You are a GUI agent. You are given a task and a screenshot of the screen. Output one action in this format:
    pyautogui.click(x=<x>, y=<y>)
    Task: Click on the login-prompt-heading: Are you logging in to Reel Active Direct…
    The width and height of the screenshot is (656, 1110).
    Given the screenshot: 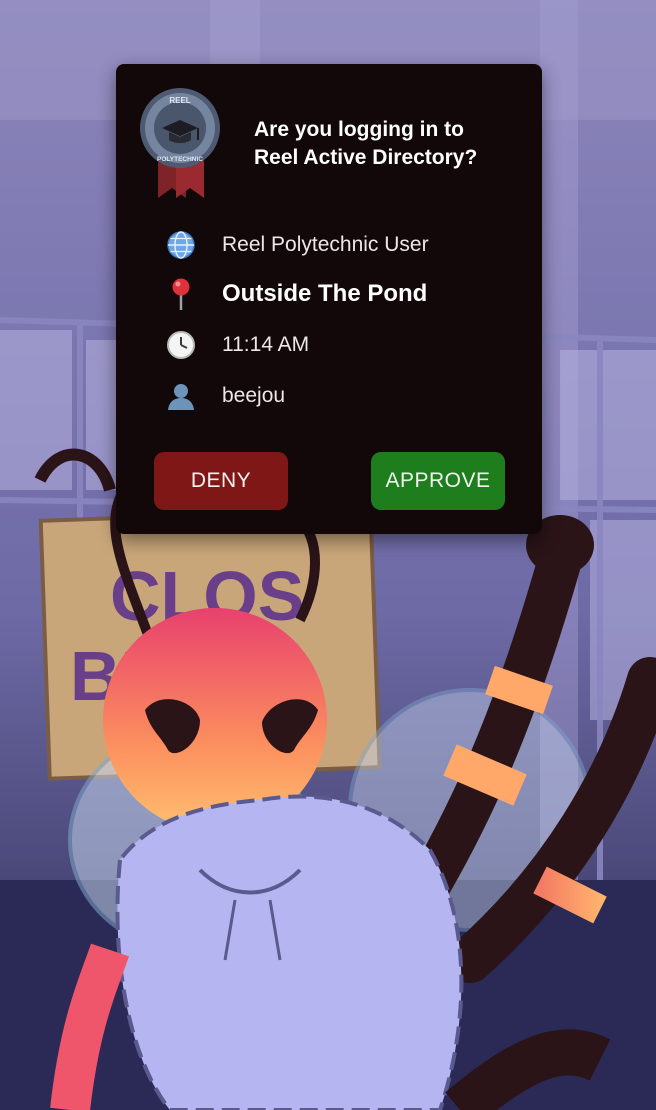 What is the action you would take?
    pyautogui.click(x=389, y=144)
    